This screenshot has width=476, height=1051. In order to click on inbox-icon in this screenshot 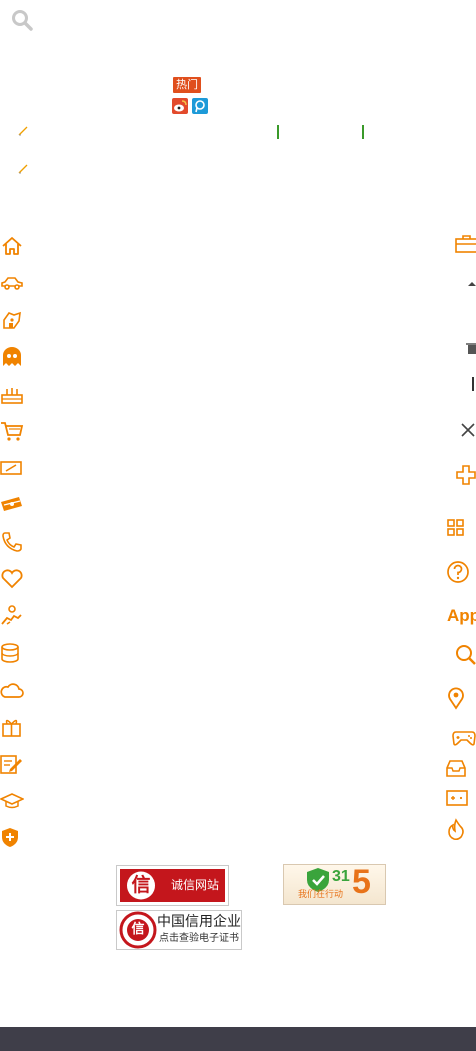, I will do `click(456, 768)`.